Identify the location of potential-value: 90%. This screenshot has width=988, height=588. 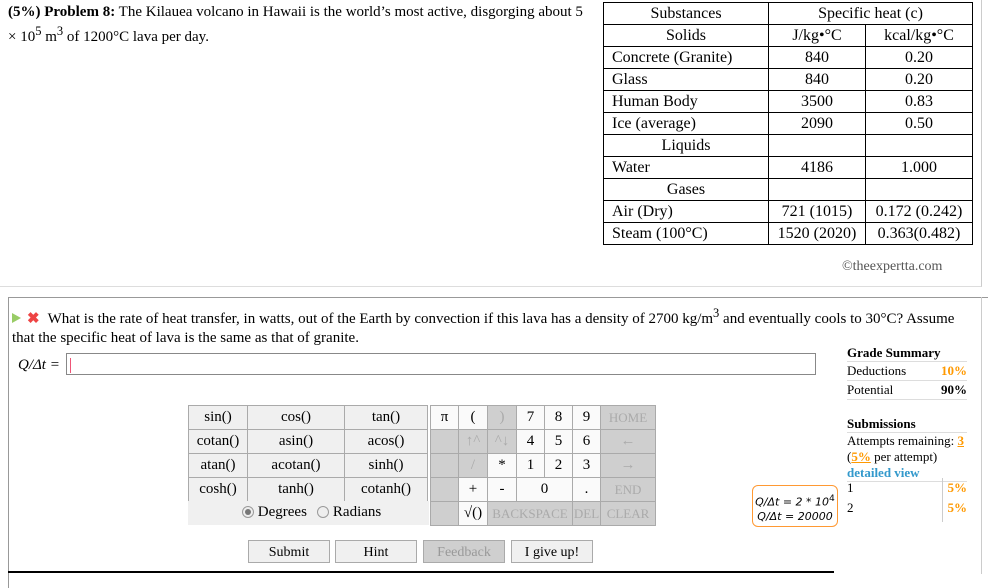
(954, 389).